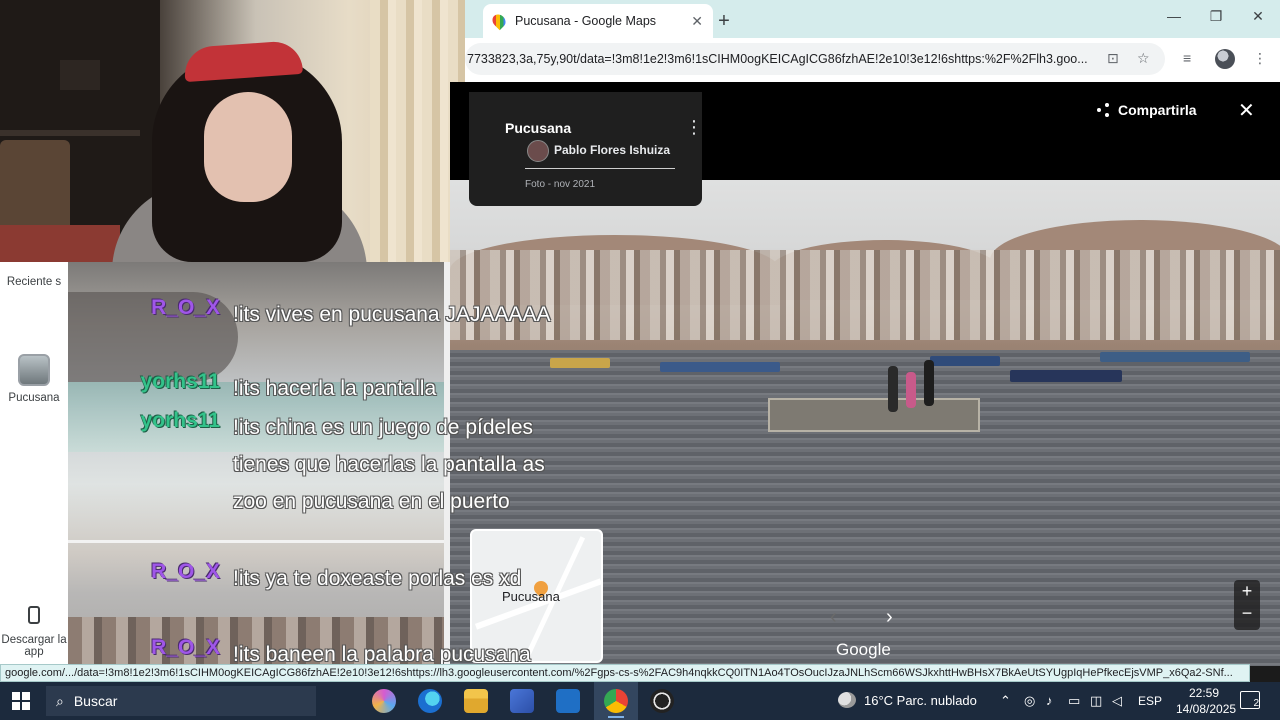 The height and width of the screenshot is (720, 1280). I want to click on author-avatar, so click(538, 151).